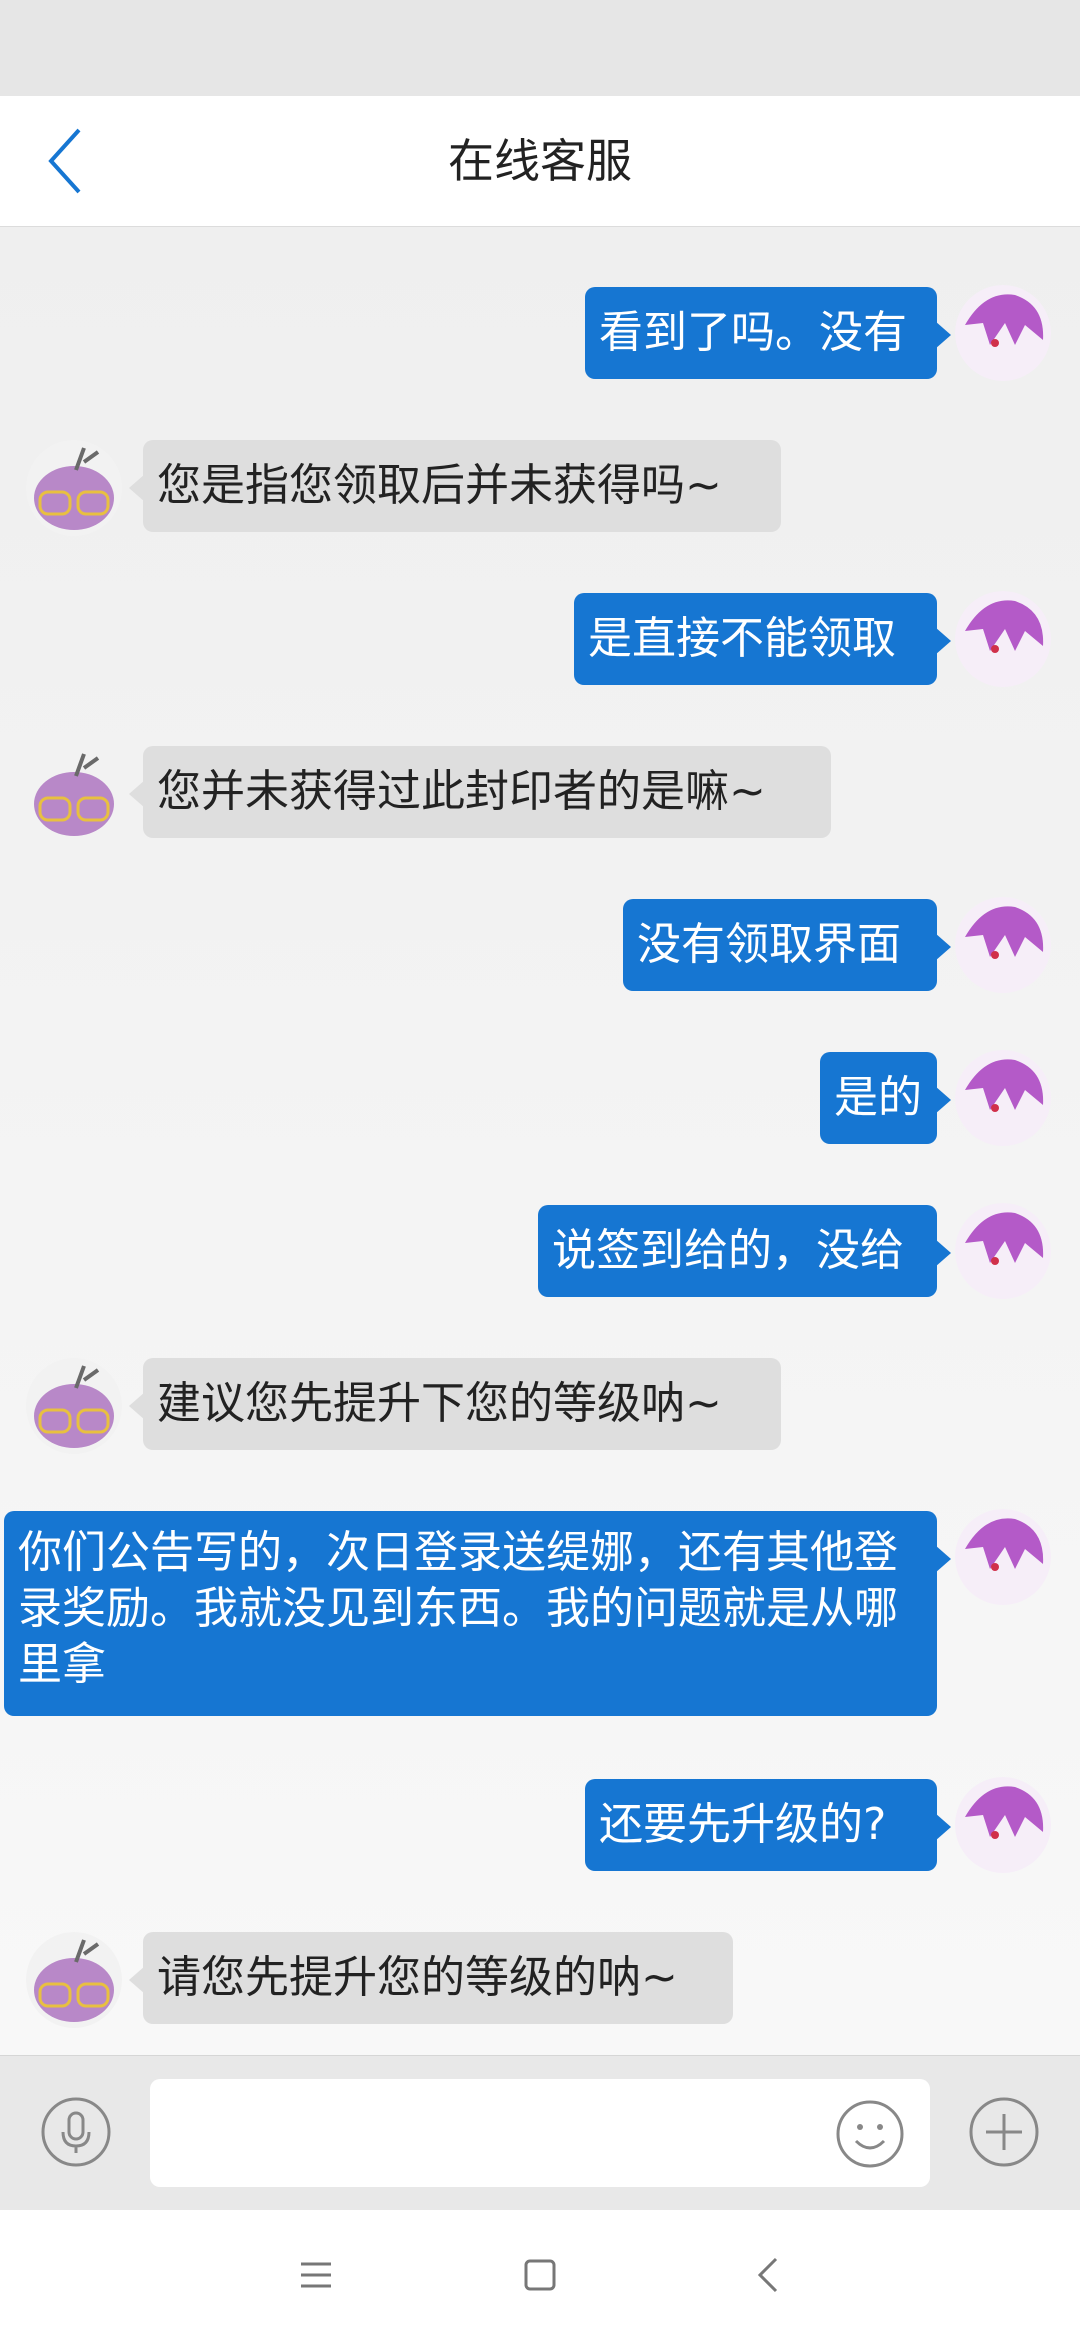 The image size is (1080, 2340). I want to click on message-bubble-agent: 您并未获得过此封印者的是嘛~, so click(480, 792).